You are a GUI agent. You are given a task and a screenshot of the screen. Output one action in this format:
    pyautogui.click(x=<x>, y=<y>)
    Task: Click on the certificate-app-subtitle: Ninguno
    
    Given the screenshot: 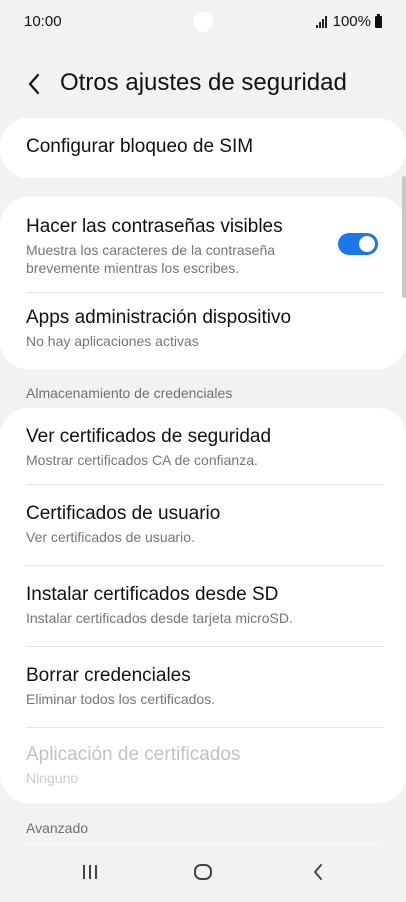 What is the action you would take?
    pyautogui.click(x=52, y=778)
    